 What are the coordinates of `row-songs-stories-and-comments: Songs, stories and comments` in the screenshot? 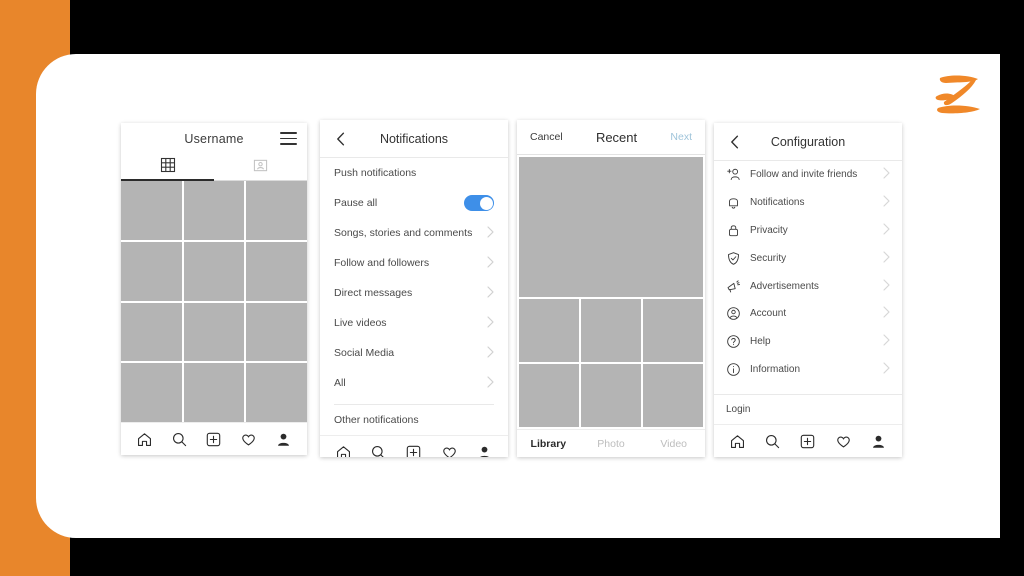 It's located at (414, 233).